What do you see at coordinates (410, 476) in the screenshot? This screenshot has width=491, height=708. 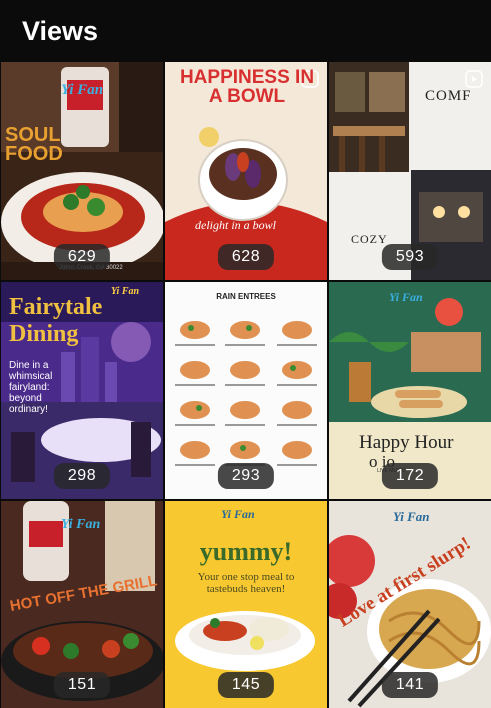 I see `view-count-badge: 172` at bounding box center [410, 476].